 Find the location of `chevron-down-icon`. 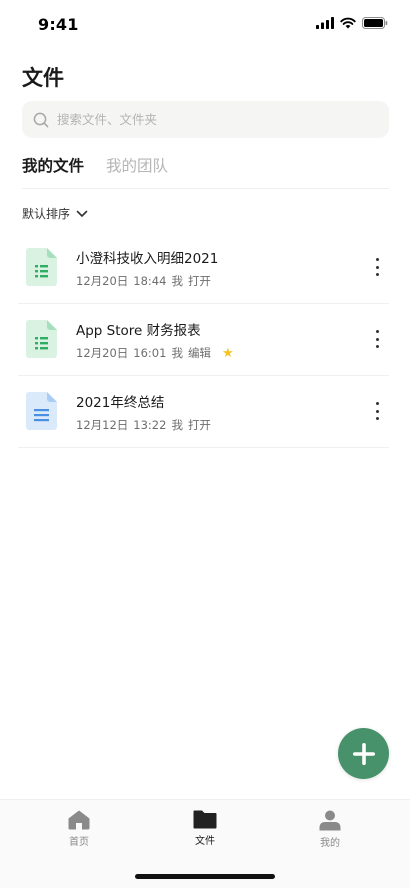

chevron-down-icon is located at coordinates (82, 213).